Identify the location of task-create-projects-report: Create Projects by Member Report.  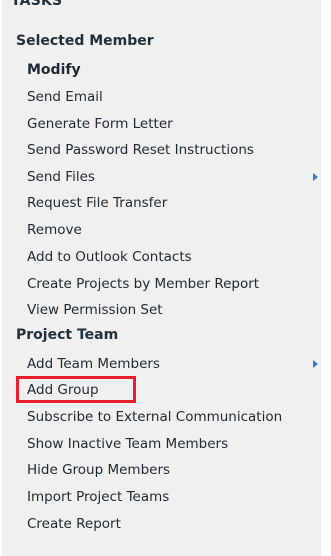
(143, 284).